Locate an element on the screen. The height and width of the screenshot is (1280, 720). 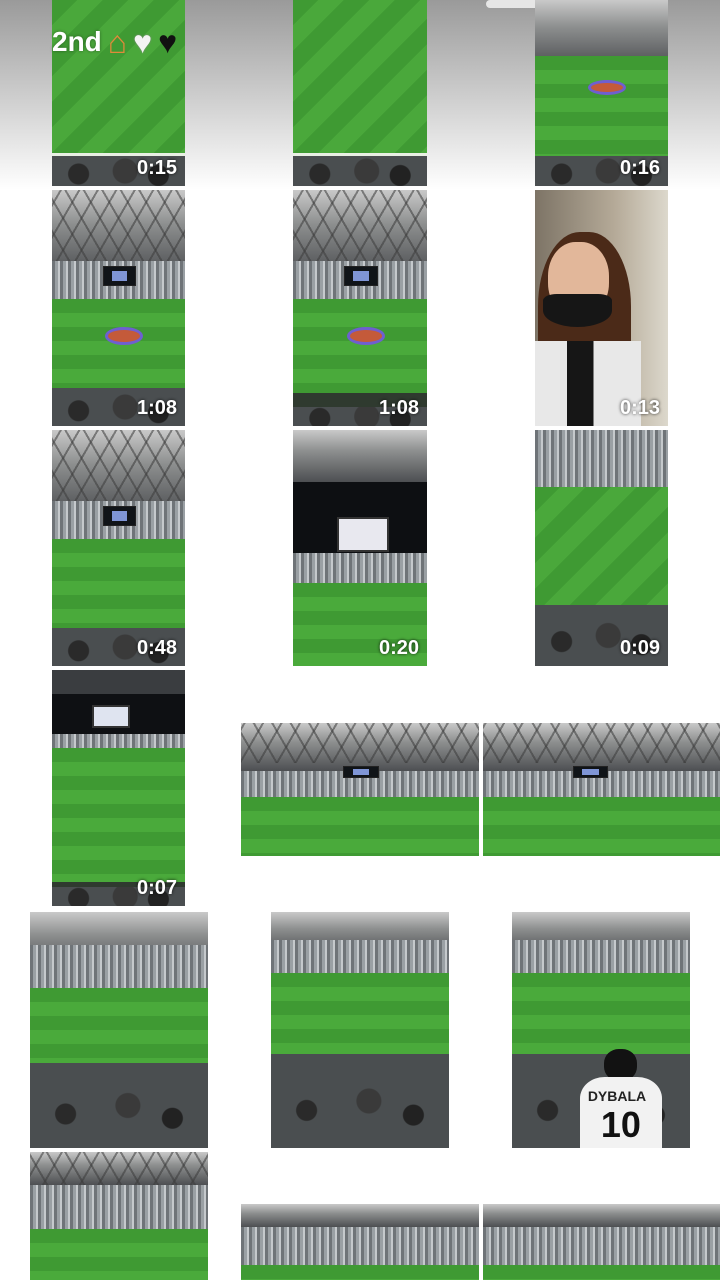
white-heart-icon: ♥ is located at coordinates (143, 42).